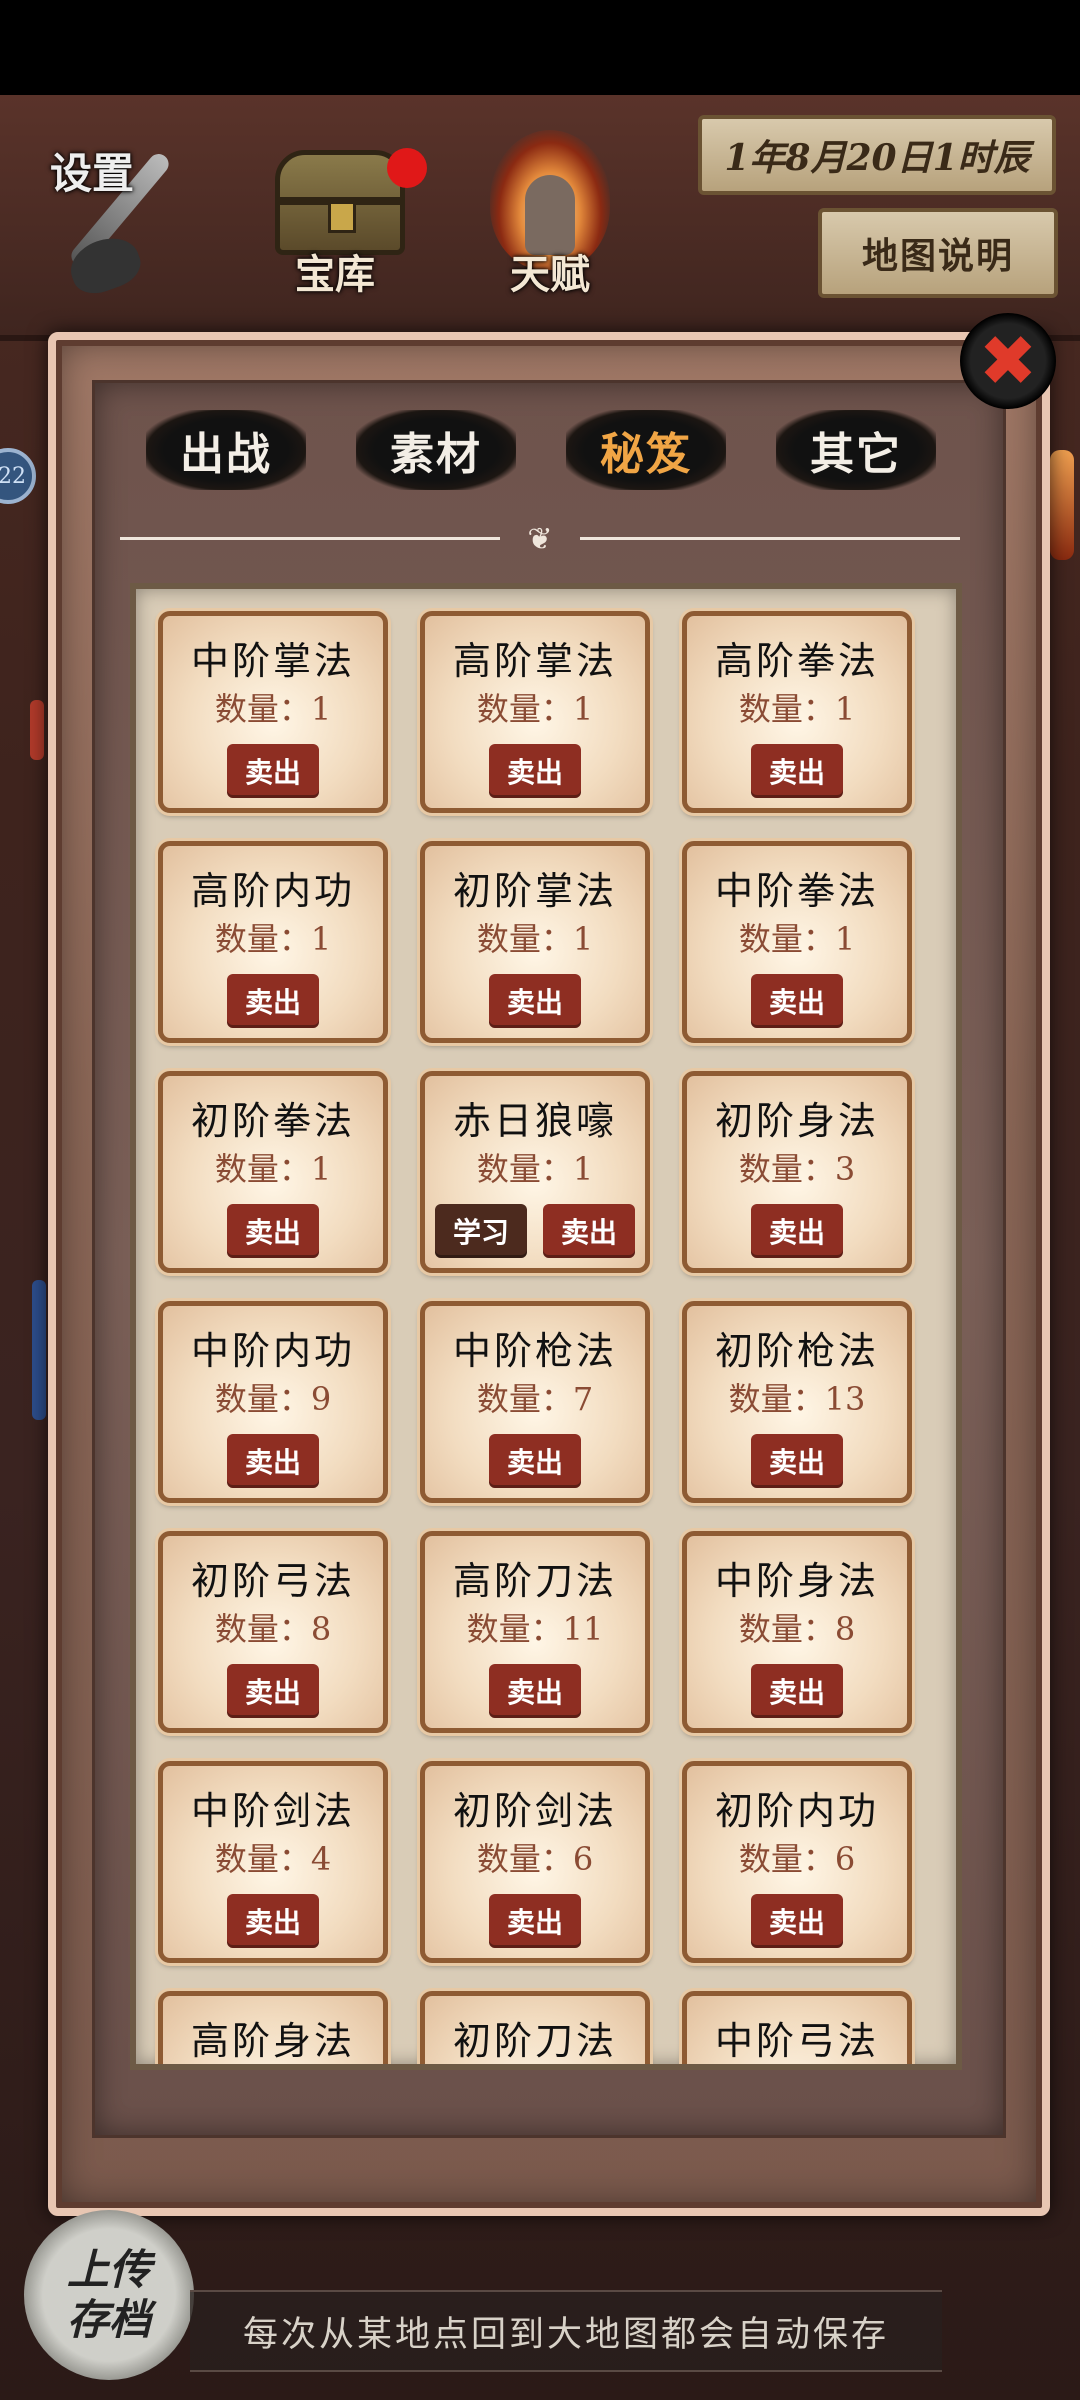 This screenshot has width=1080, height=2400. What do you see at coordinates (535, 942) in the screenshot?
I see `manual-card: 初阶掌法 数量：1 卖出` at bounding box center [535, 942].